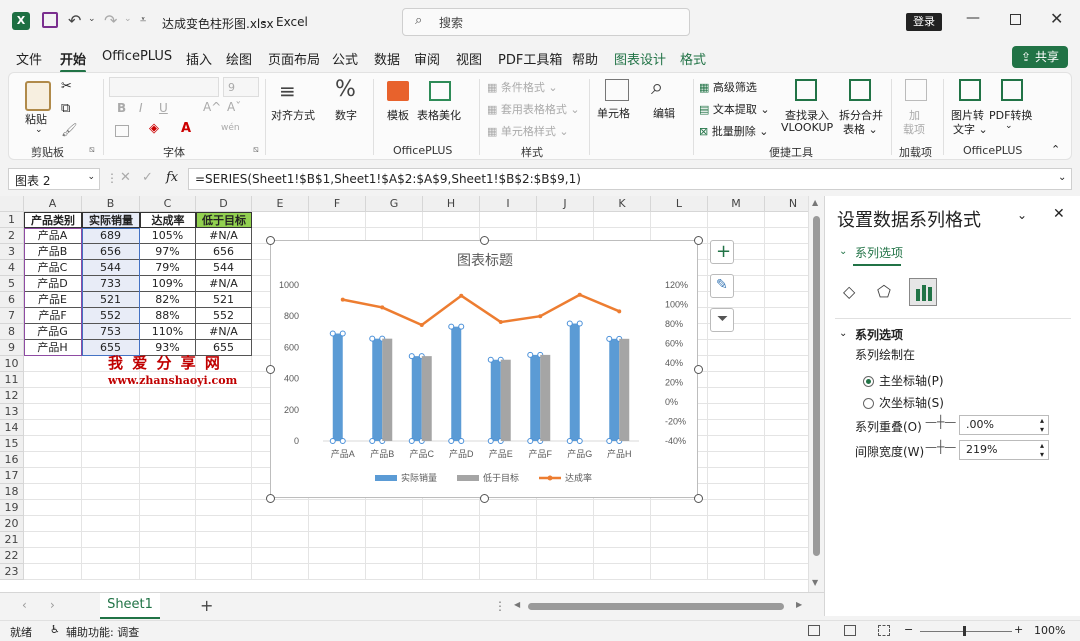  Describe the element at coordinates (656, 606) in the screenshot. I see `horizontal-scroll-thumb` at that location.